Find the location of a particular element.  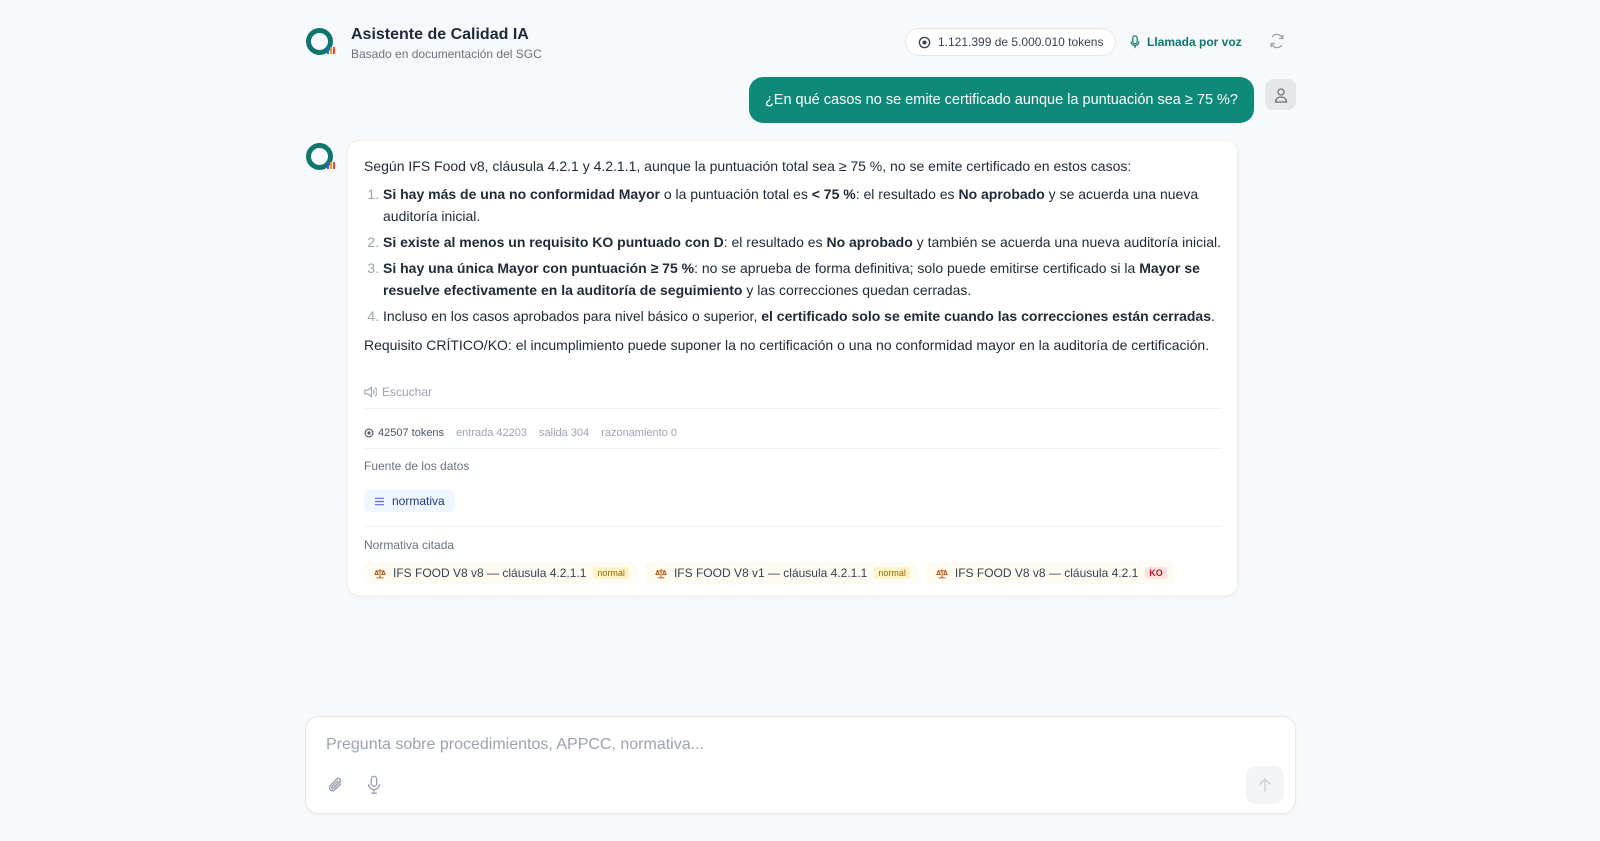

voice-call-button: Llamada por voz is located at coordinates (1185, 42).